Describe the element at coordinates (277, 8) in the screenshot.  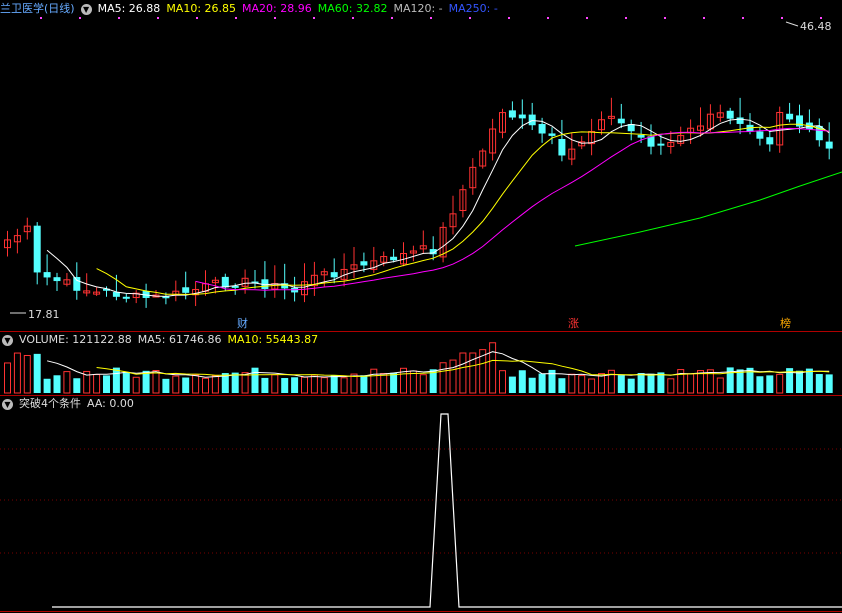
I see `ma20-label: MA20: 28.96` at that location.